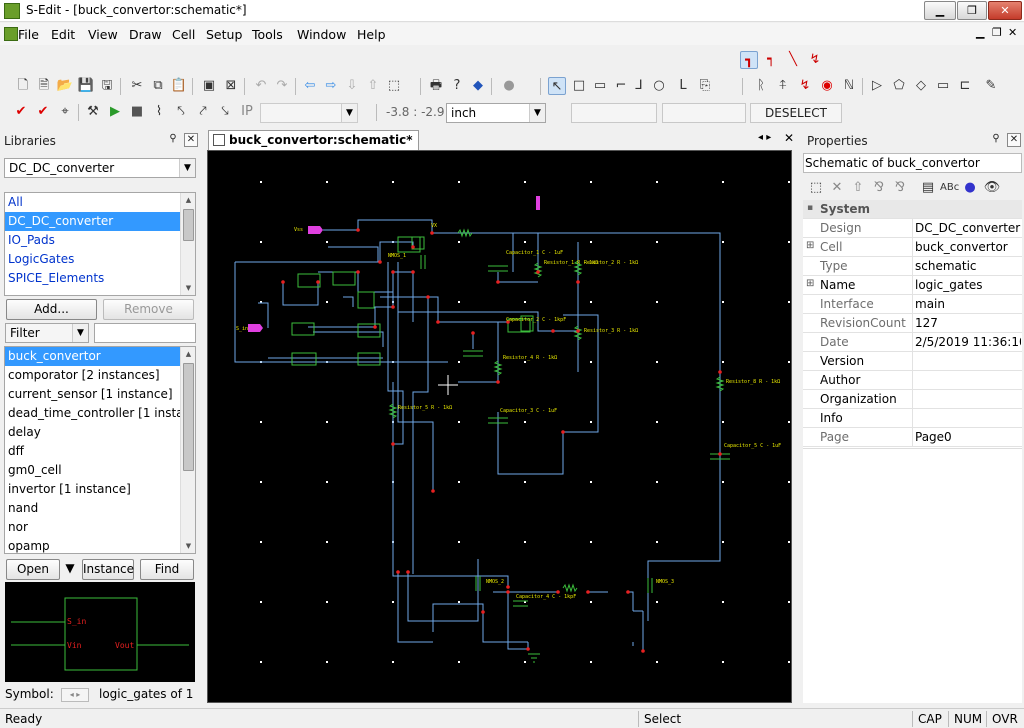  Describe the element at coordinates (158, 86) in the screenshot. I see `copy-icon: ⧉` at that location.